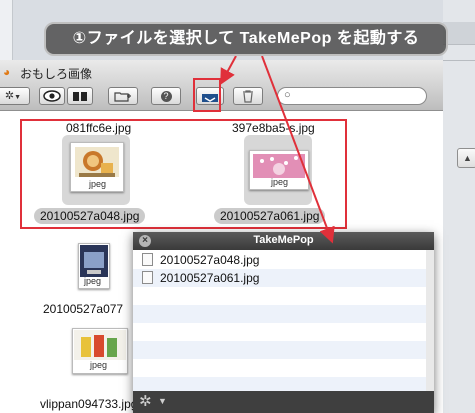  I want to click on arrow-to-panel, so click(298, 149).